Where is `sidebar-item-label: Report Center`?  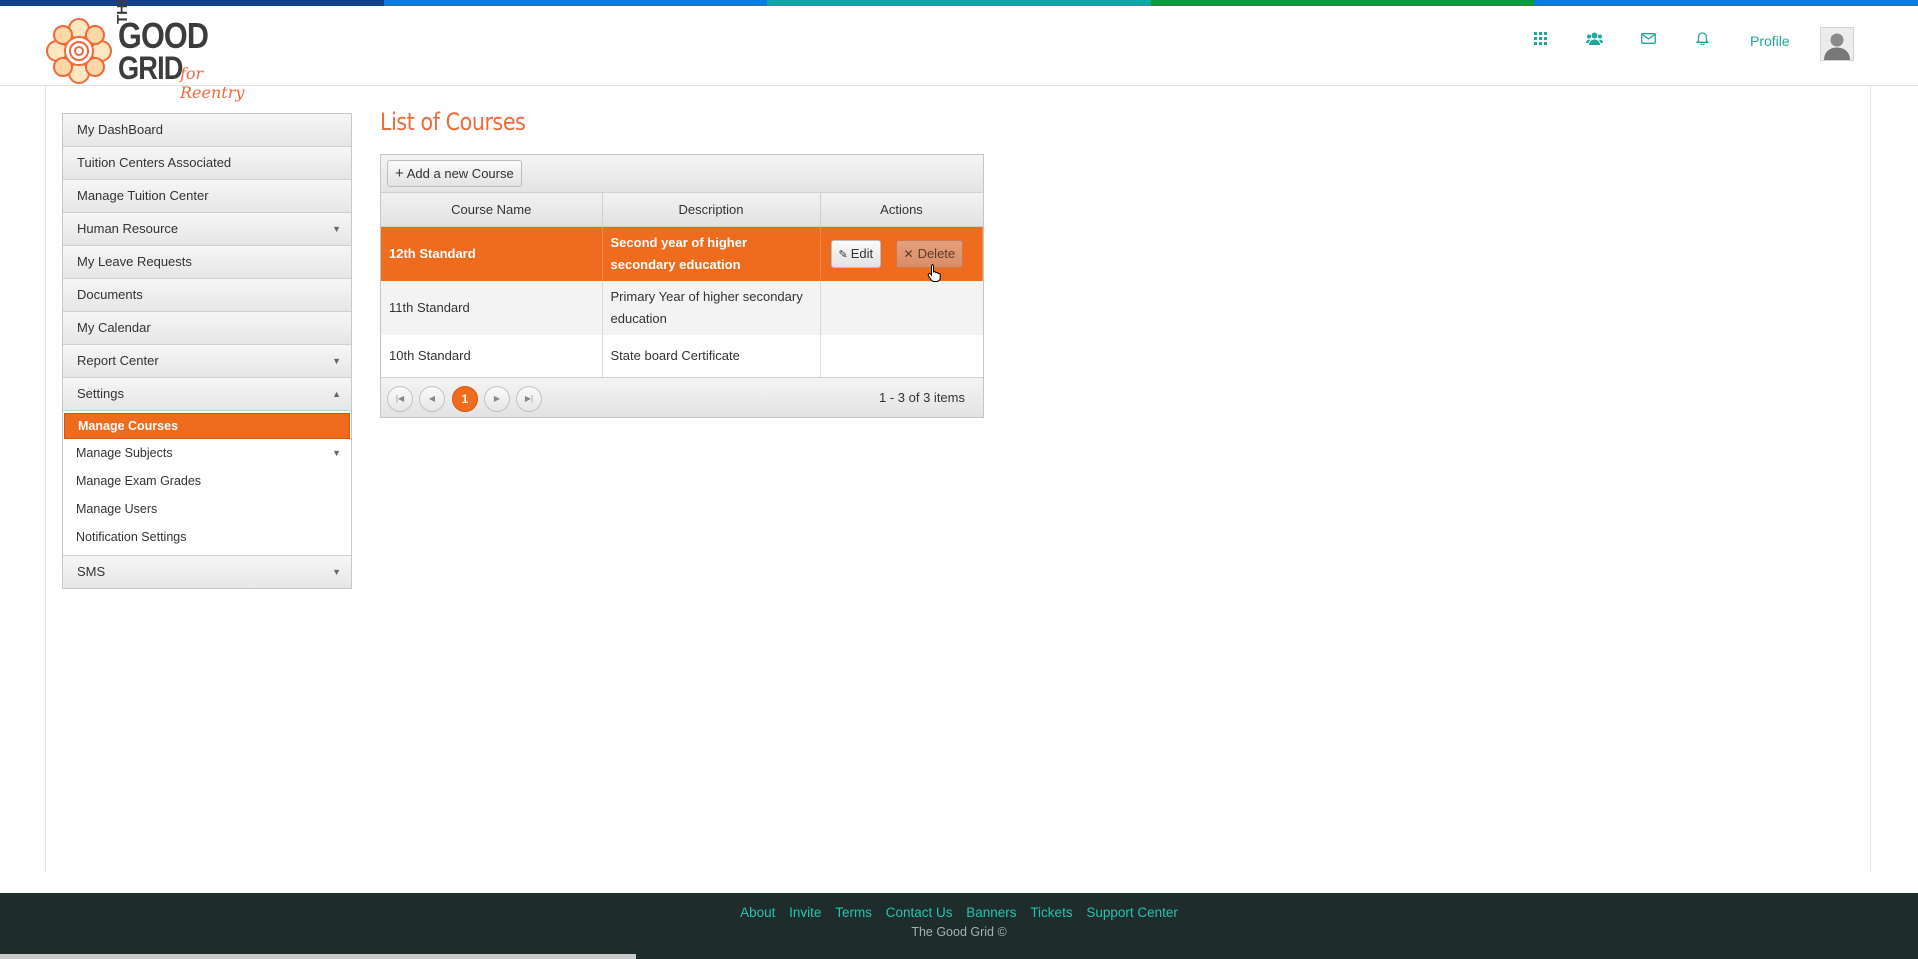 sidebar-item-label: Report Center is located at coordinates (118, 360).